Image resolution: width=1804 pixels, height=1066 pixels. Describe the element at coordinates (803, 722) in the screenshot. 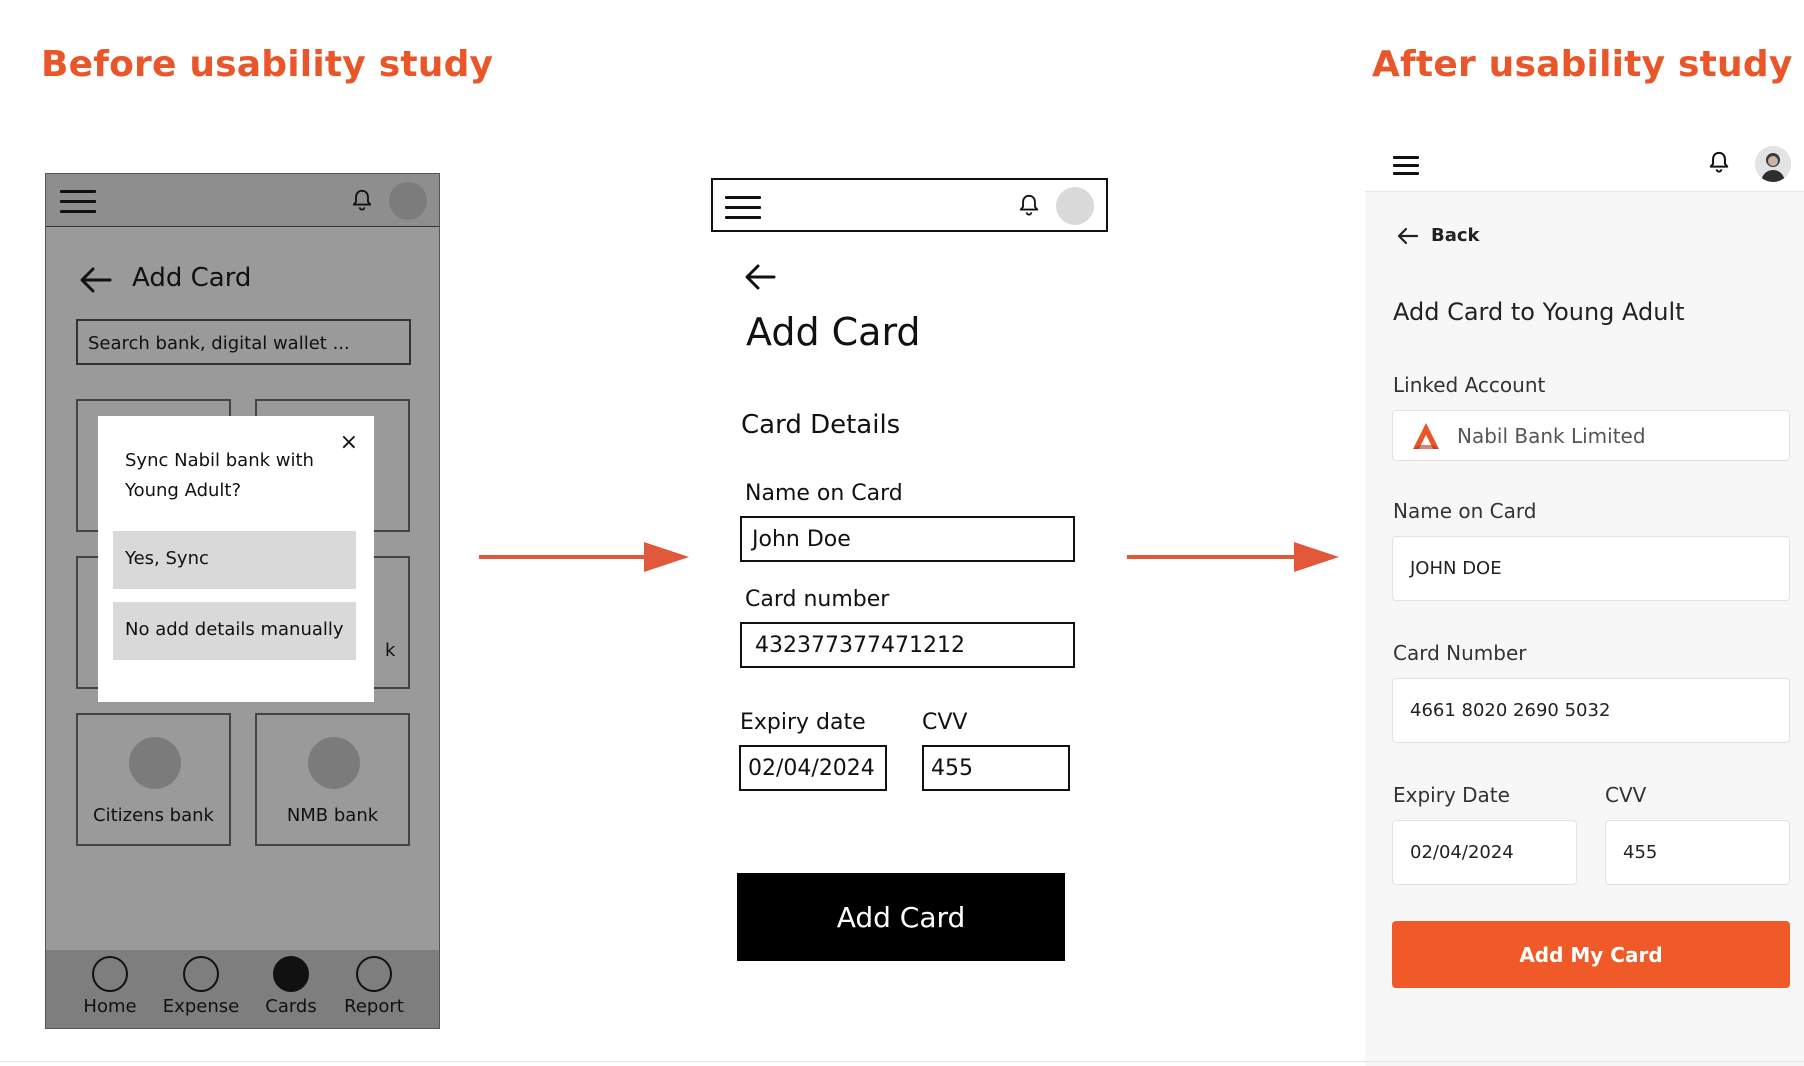

I see `expiry-label: Expiry date` at that location.